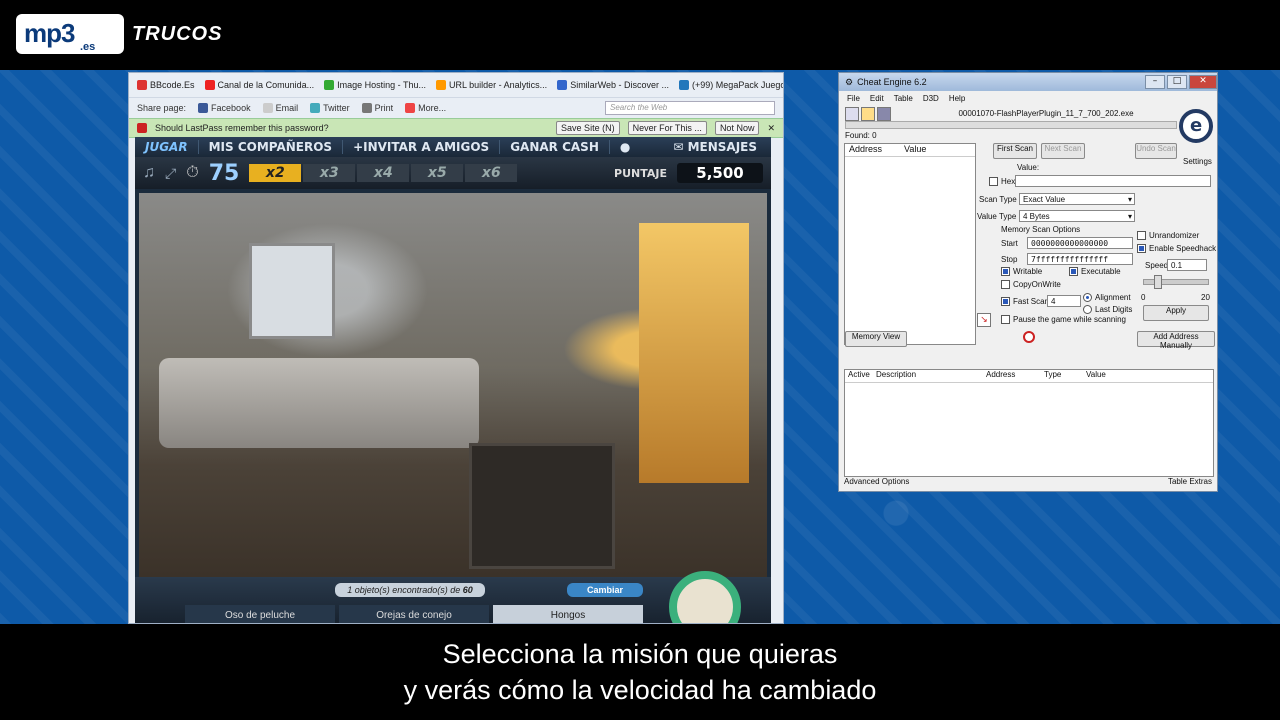  Describe the element at coordinates (1087, 298) in the screenshot. I see `alignment-radio-dot` at that location.